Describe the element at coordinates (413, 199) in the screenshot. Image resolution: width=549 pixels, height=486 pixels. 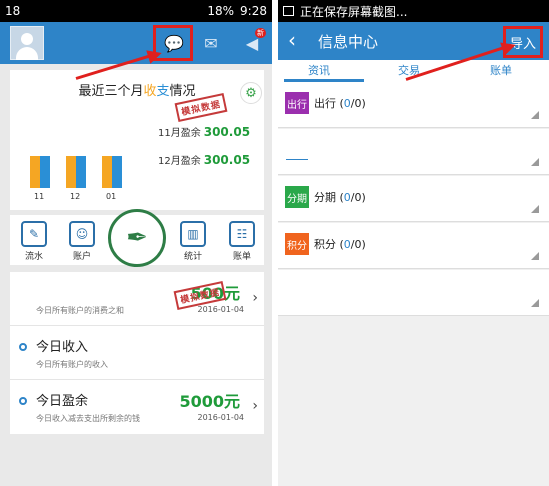
I see `message-row: 分期 分期 (0/0)` at that location.